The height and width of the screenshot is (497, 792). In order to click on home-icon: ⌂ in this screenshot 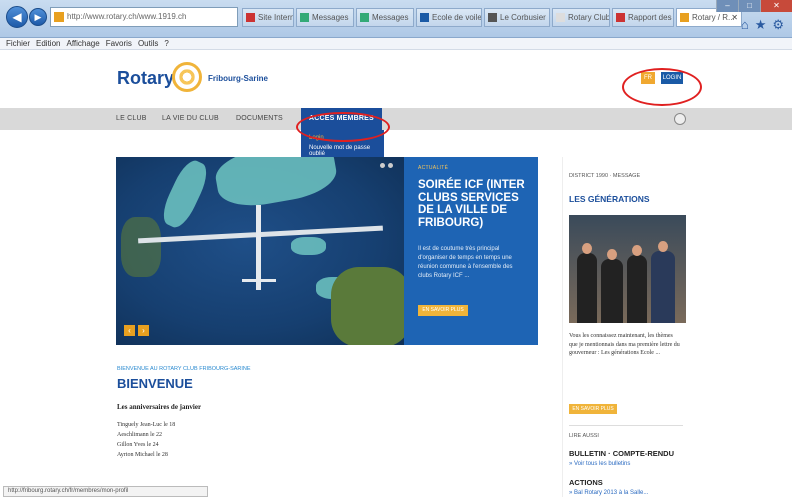, I will do `click(745, 25)`.